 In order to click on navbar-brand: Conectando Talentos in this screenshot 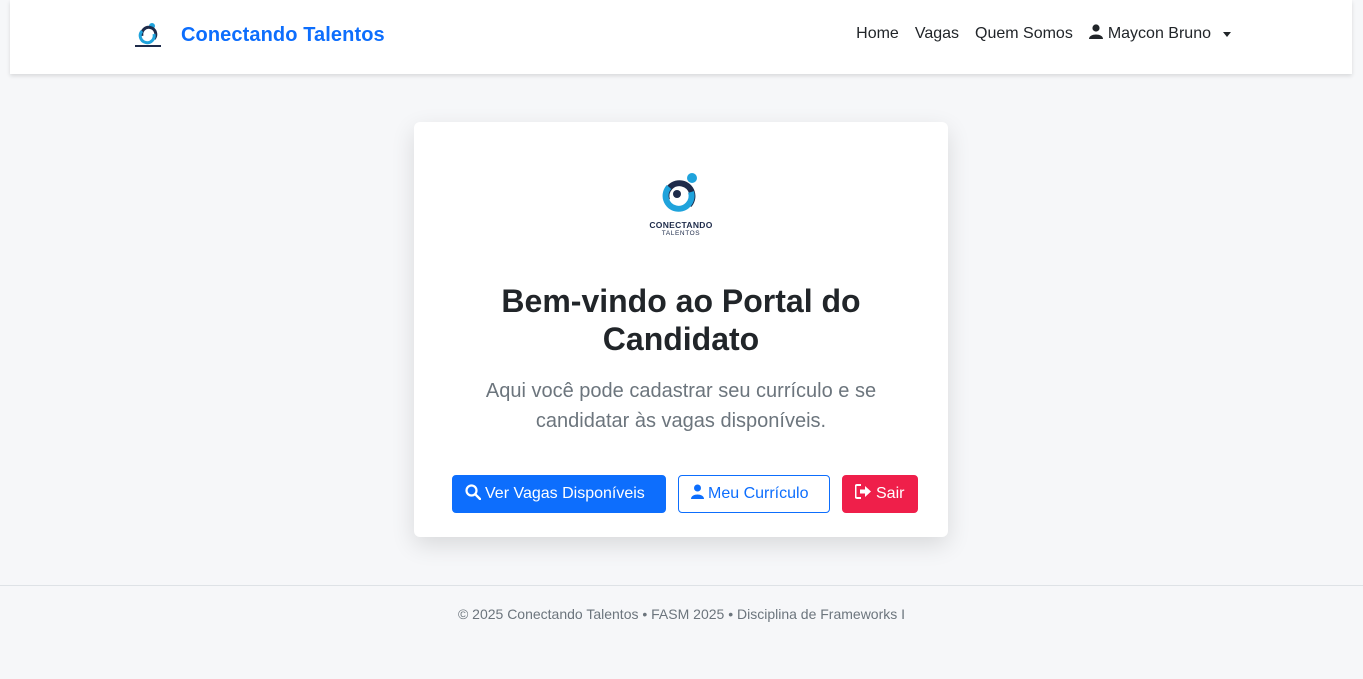, I will do `click(258, 35)`.